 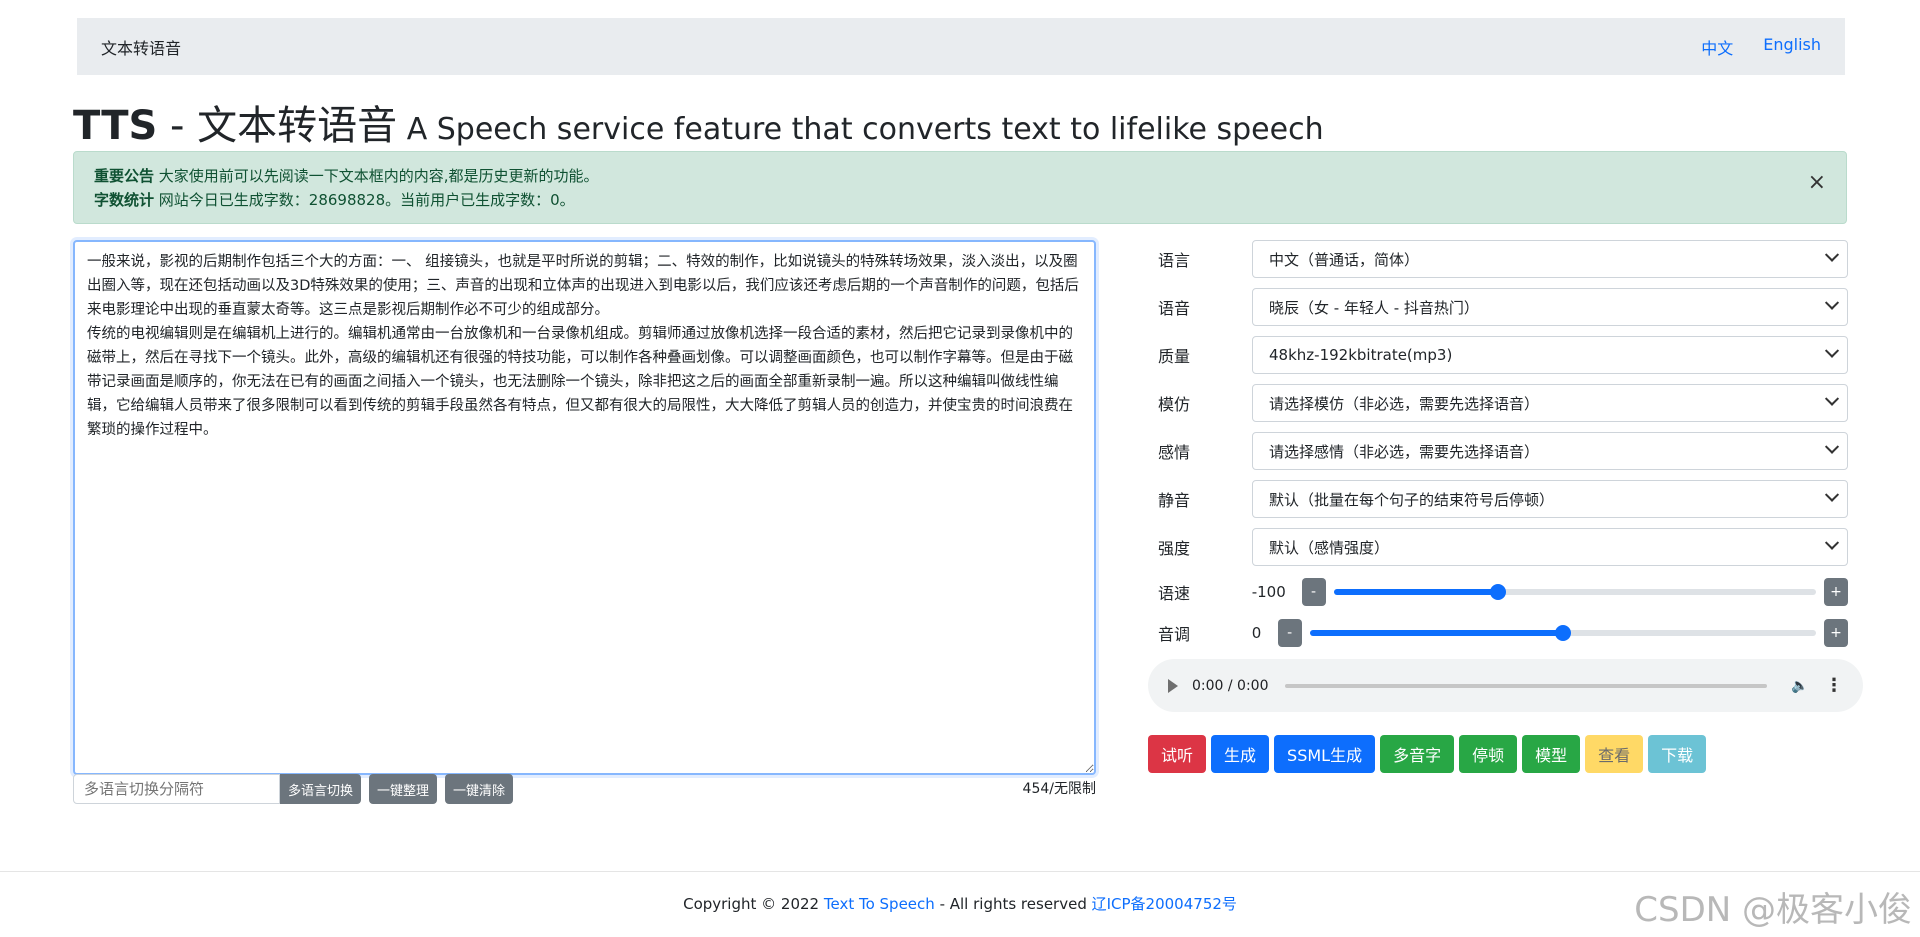 I want to click on speed-value: -100, so click(x=1268, y=592).